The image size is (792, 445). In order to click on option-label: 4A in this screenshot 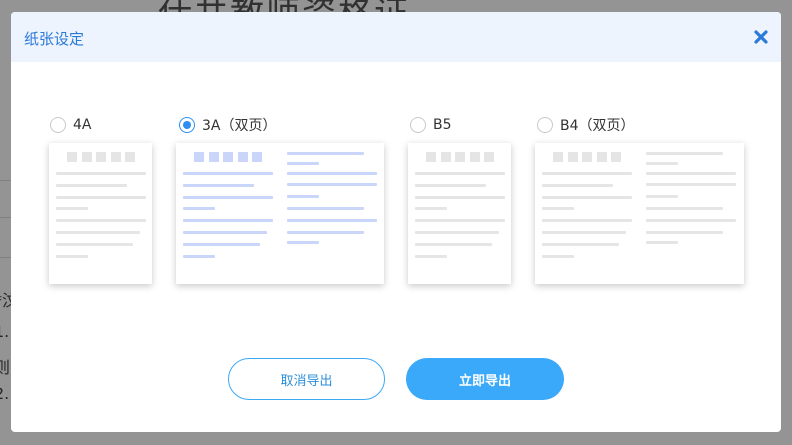, I will do `click(82, 125)`.